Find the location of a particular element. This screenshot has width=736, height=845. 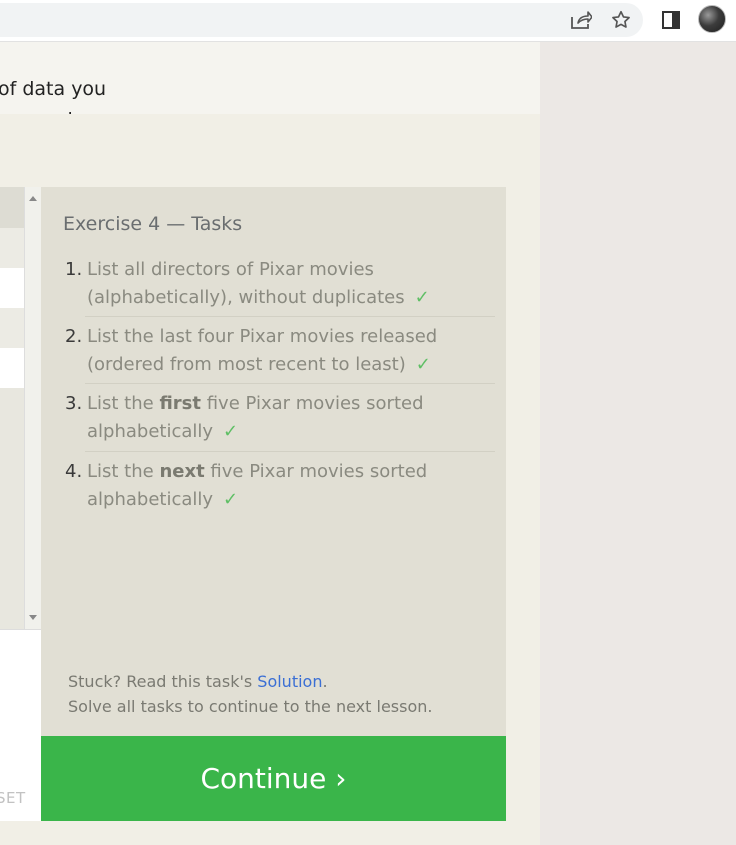

lesson-intro: of data you ur queries. is located at coordinates (270, 86).